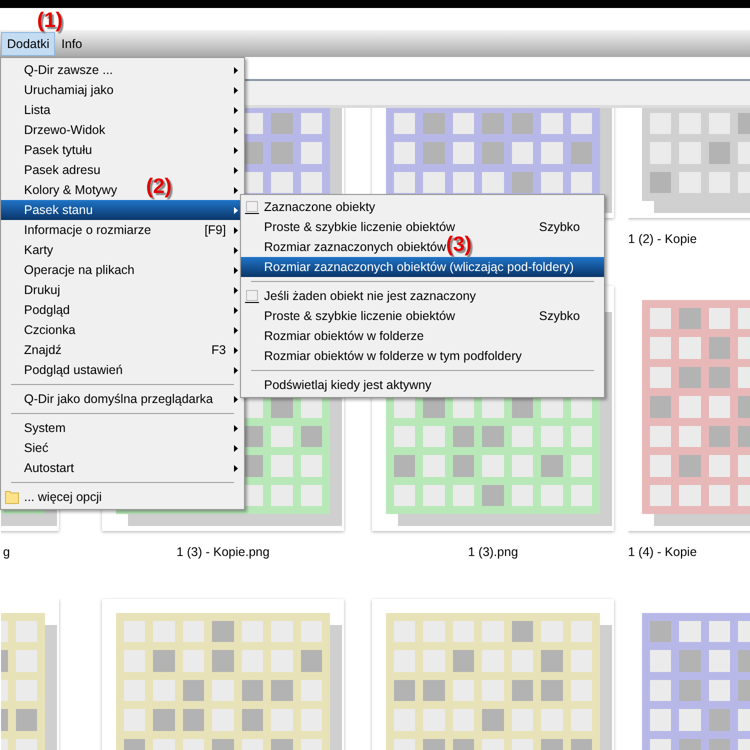  What do you see at coordinates (122, 290) in the screenshot?
I see `menu-item: Drukuj` at bounding box center [122, 290].